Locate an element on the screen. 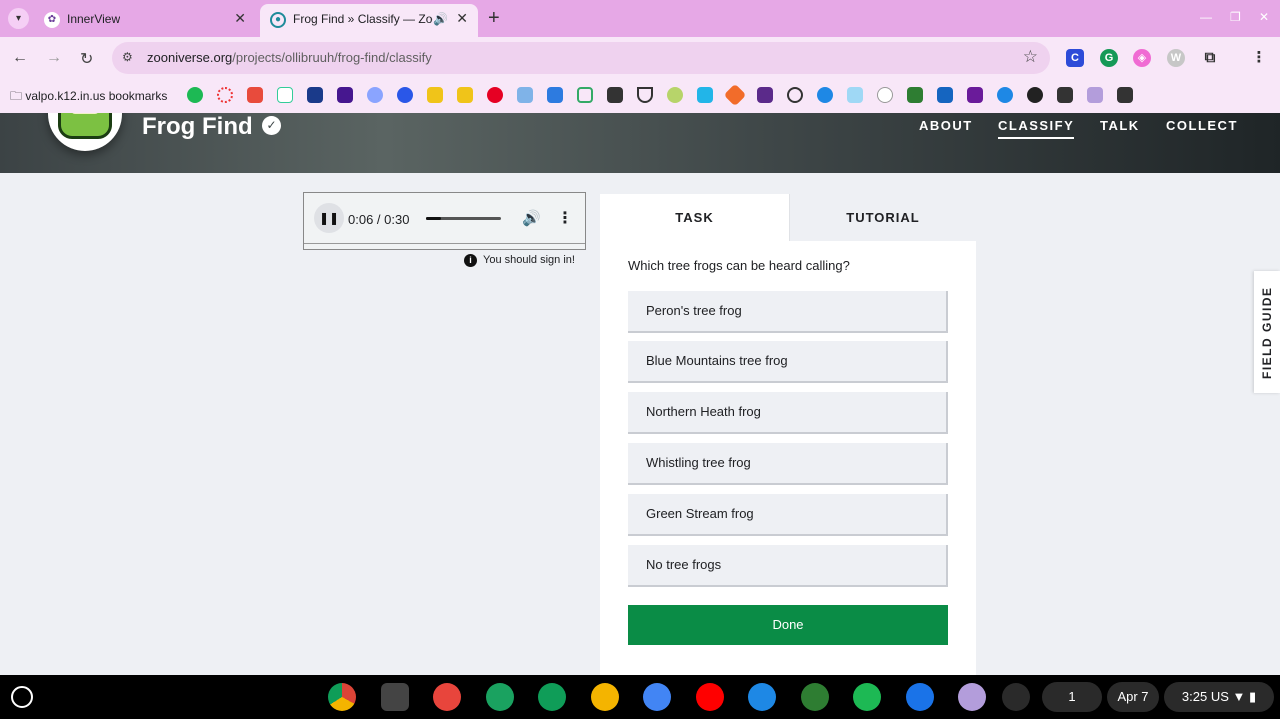 The height and width of the screenshot is (719, 1280). volume-icon: 🔊 is located at coordinates (531, 218).